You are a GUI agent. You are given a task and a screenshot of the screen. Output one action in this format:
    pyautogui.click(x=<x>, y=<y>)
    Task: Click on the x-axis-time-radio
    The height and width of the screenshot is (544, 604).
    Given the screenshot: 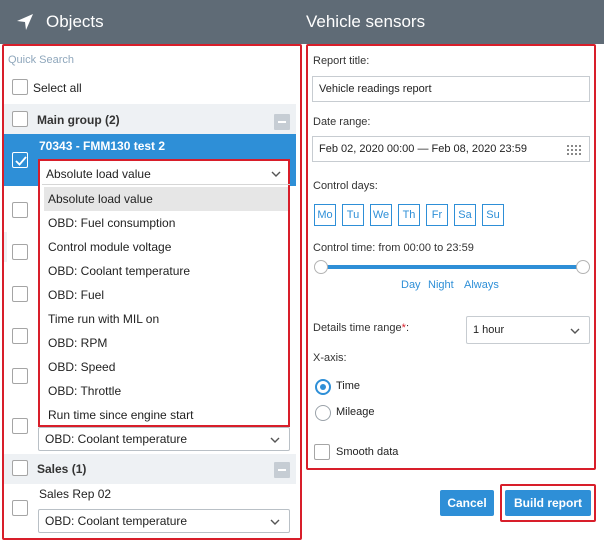 What is the action you would take?
    pyautogui.click(x=323, y=387)
    